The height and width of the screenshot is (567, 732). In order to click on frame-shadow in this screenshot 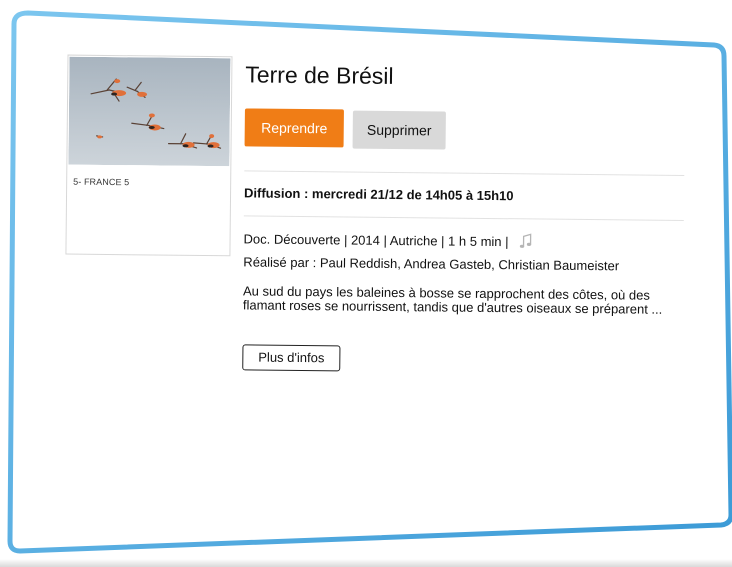, I will do `click(366, 563)`.